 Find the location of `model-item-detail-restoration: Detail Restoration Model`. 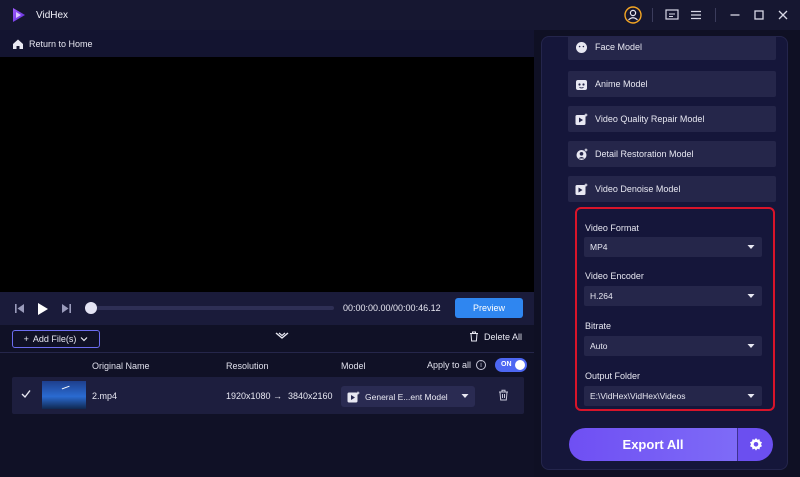

model-item-detail-restoration: Detail Restoration Model is located at coordinates (672, 154).